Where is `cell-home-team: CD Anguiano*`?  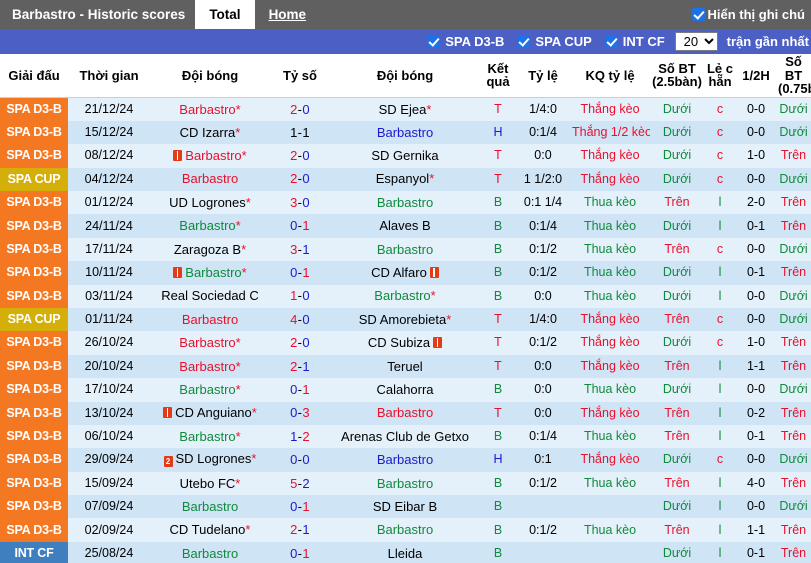
cell-home-team: CD Anguiano* is located at coordinates (210, 413).